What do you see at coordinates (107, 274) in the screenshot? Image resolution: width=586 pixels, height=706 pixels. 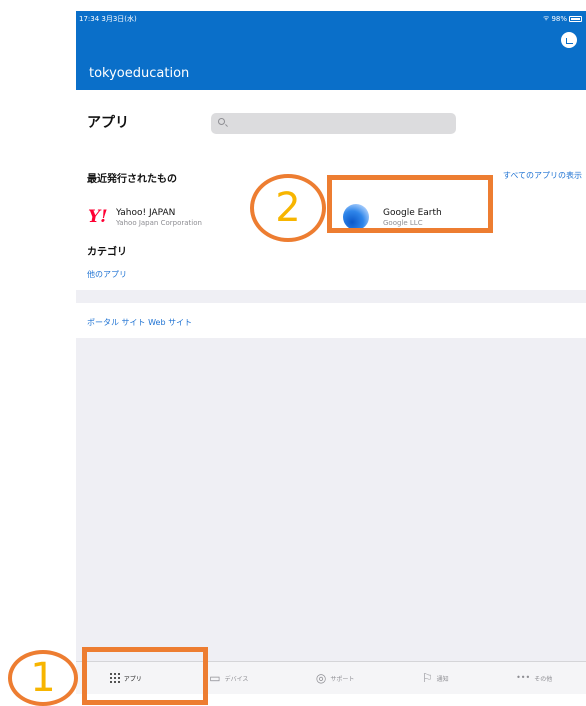 I see `other-apps-link: 他のアプリ` at bounding box center [107, 274].